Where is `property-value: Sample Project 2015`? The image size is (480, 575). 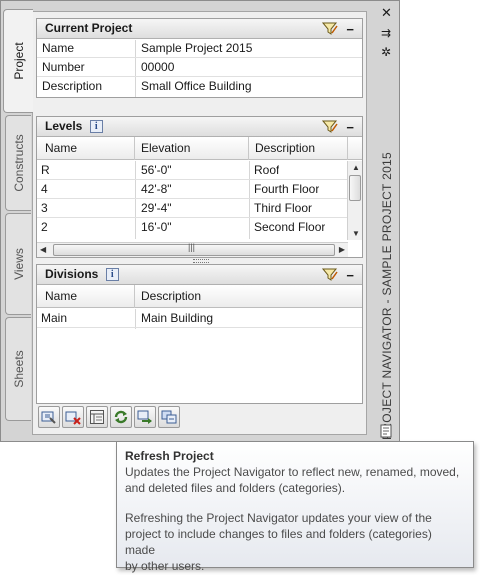
property-value: Sample Project 2015 is located at coordinates (197, 48).